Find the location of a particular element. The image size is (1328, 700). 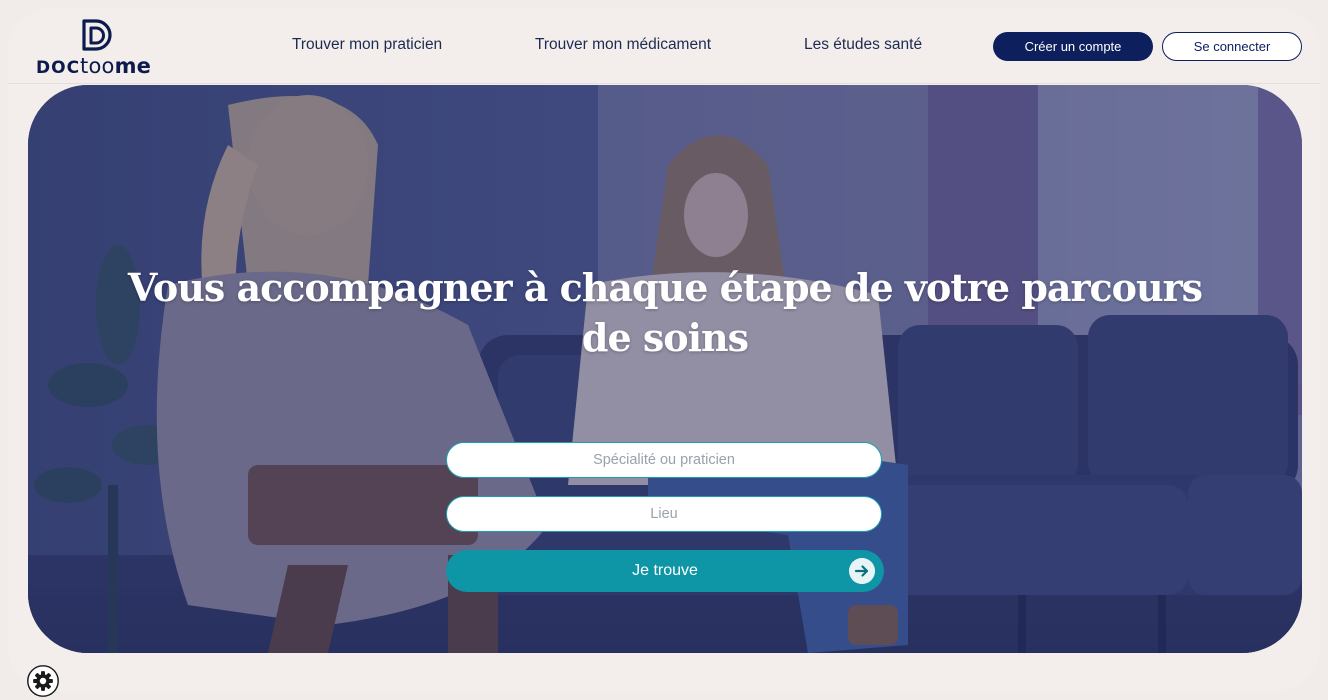

nav-trouver-medicament: Trouver mon médicament is located at coordinates (623, 45).